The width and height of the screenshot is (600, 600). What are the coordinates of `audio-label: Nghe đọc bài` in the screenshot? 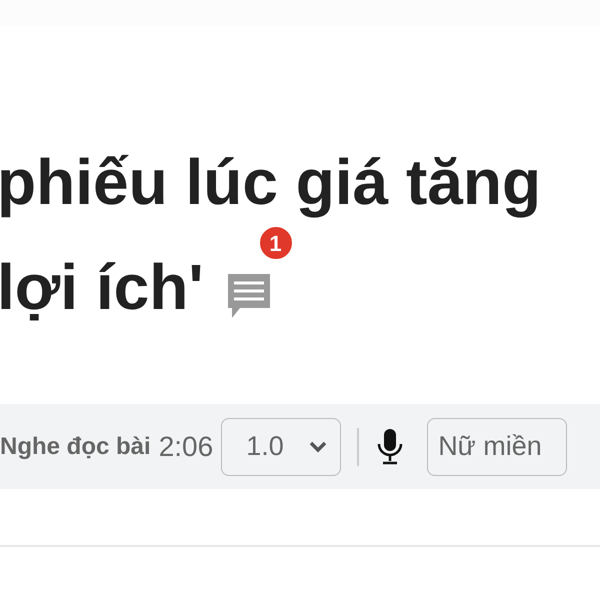 It's located at (75, 447).